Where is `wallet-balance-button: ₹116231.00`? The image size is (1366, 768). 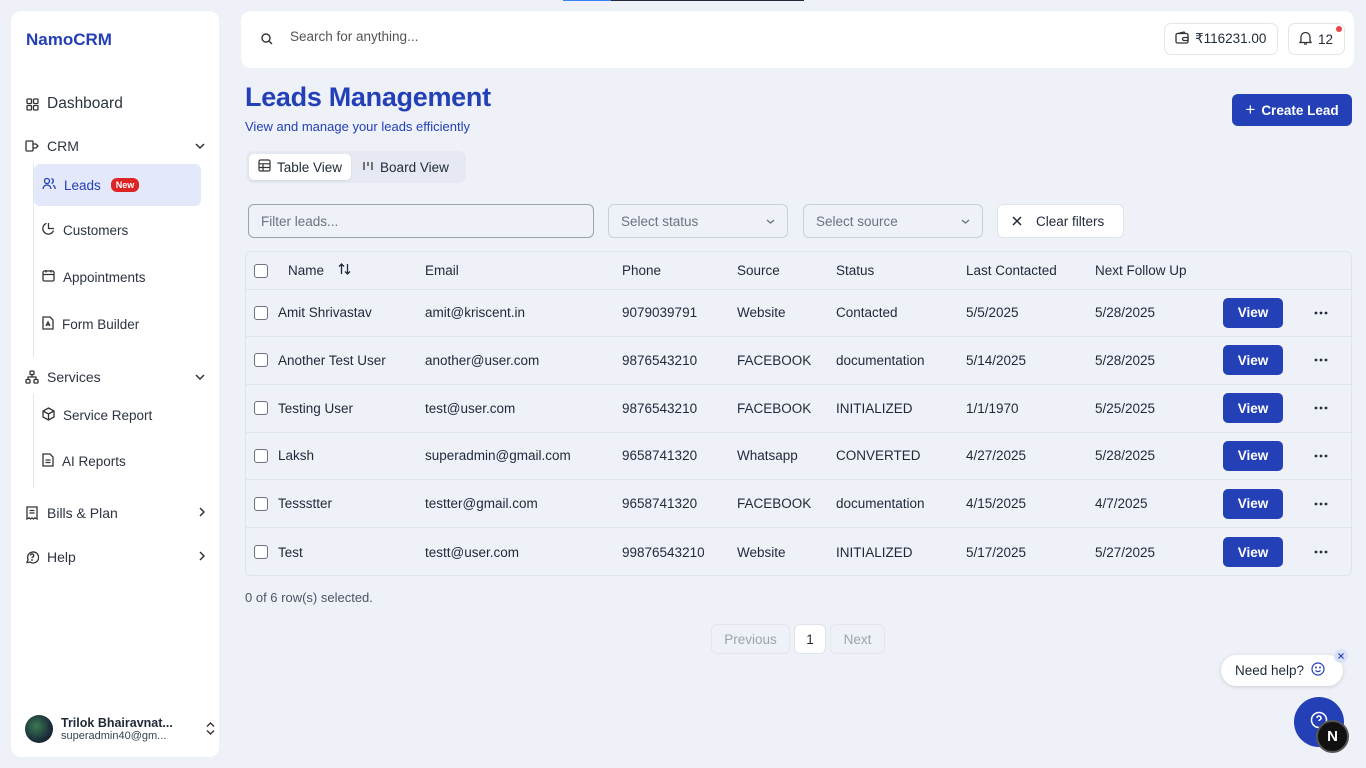 wallet-balance-button: ₹116231.00 is located at coordinates (1221, 39).